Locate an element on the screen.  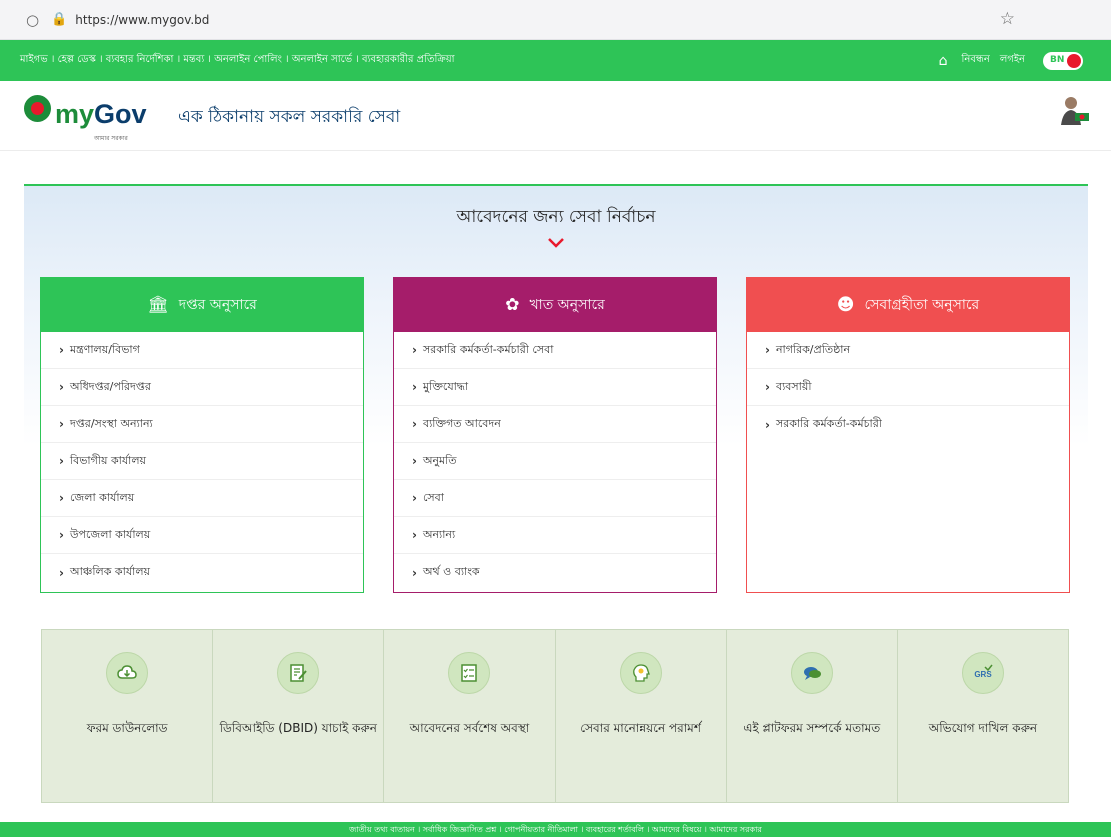
card-header-by-recipient: ☻ সেবাগ্রহীতা অনুসারে is located at coordinates (908, 305).